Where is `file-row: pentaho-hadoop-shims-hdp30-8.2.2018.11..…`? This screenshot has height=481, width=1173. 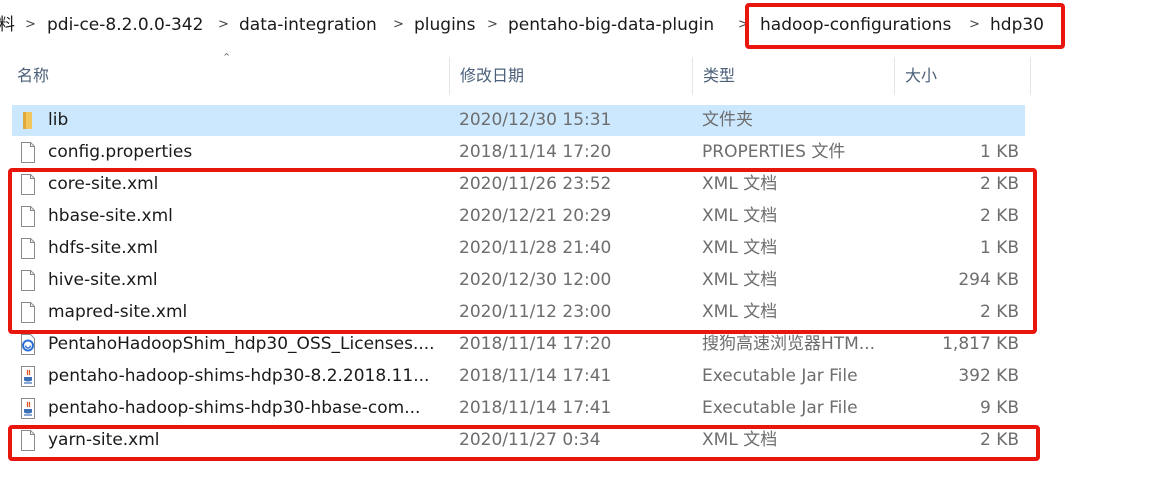 file-row: pentaho-hadoop-shims-hdp30-8.2.2018.11..… is located at coordinates (518, 376).